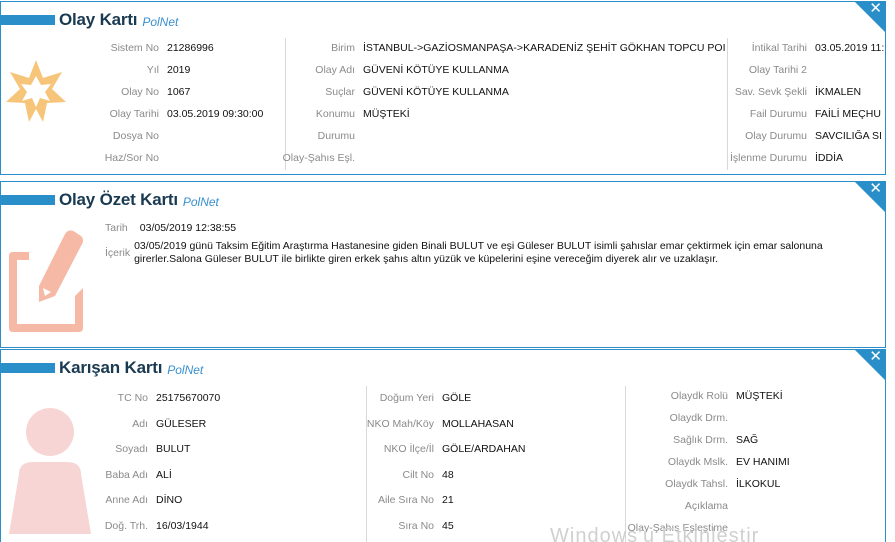 Image resolution: width=895 pixels, height=542 pixels. Describe the element at coordinates (318, 158) in the screenshot. I see `field-label: Olay-Şahıs Eşl.` at that location.